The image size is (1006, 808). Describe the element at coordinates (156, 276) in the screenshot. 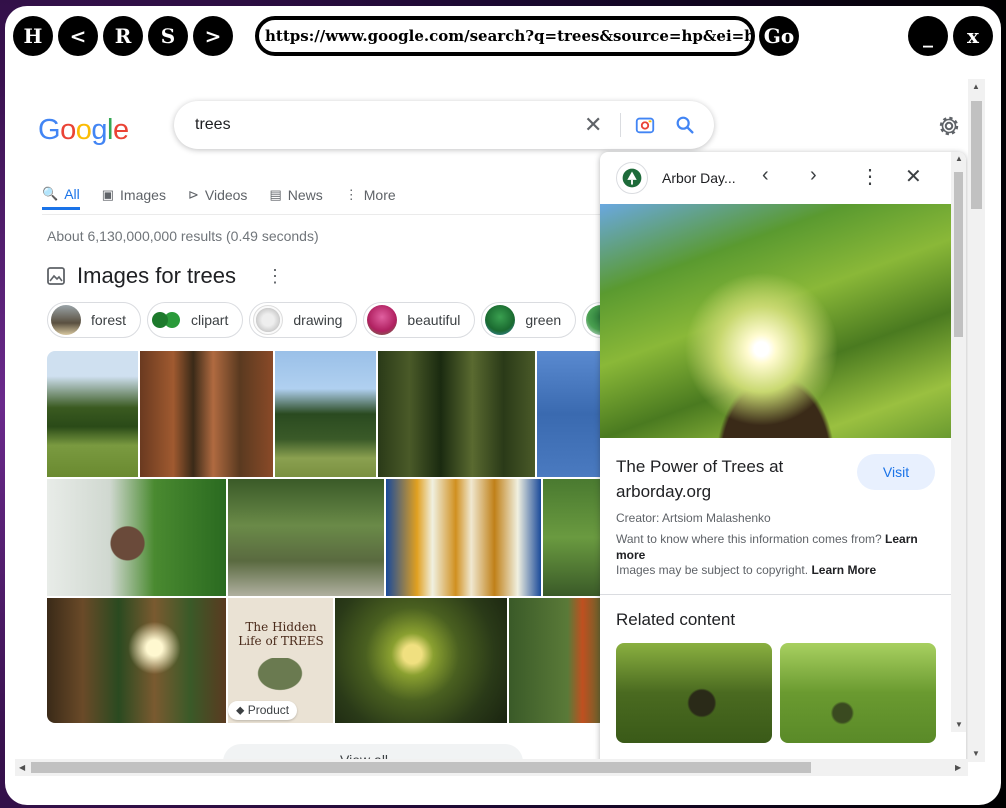

I see `images-heading: Images for trees` at that location.